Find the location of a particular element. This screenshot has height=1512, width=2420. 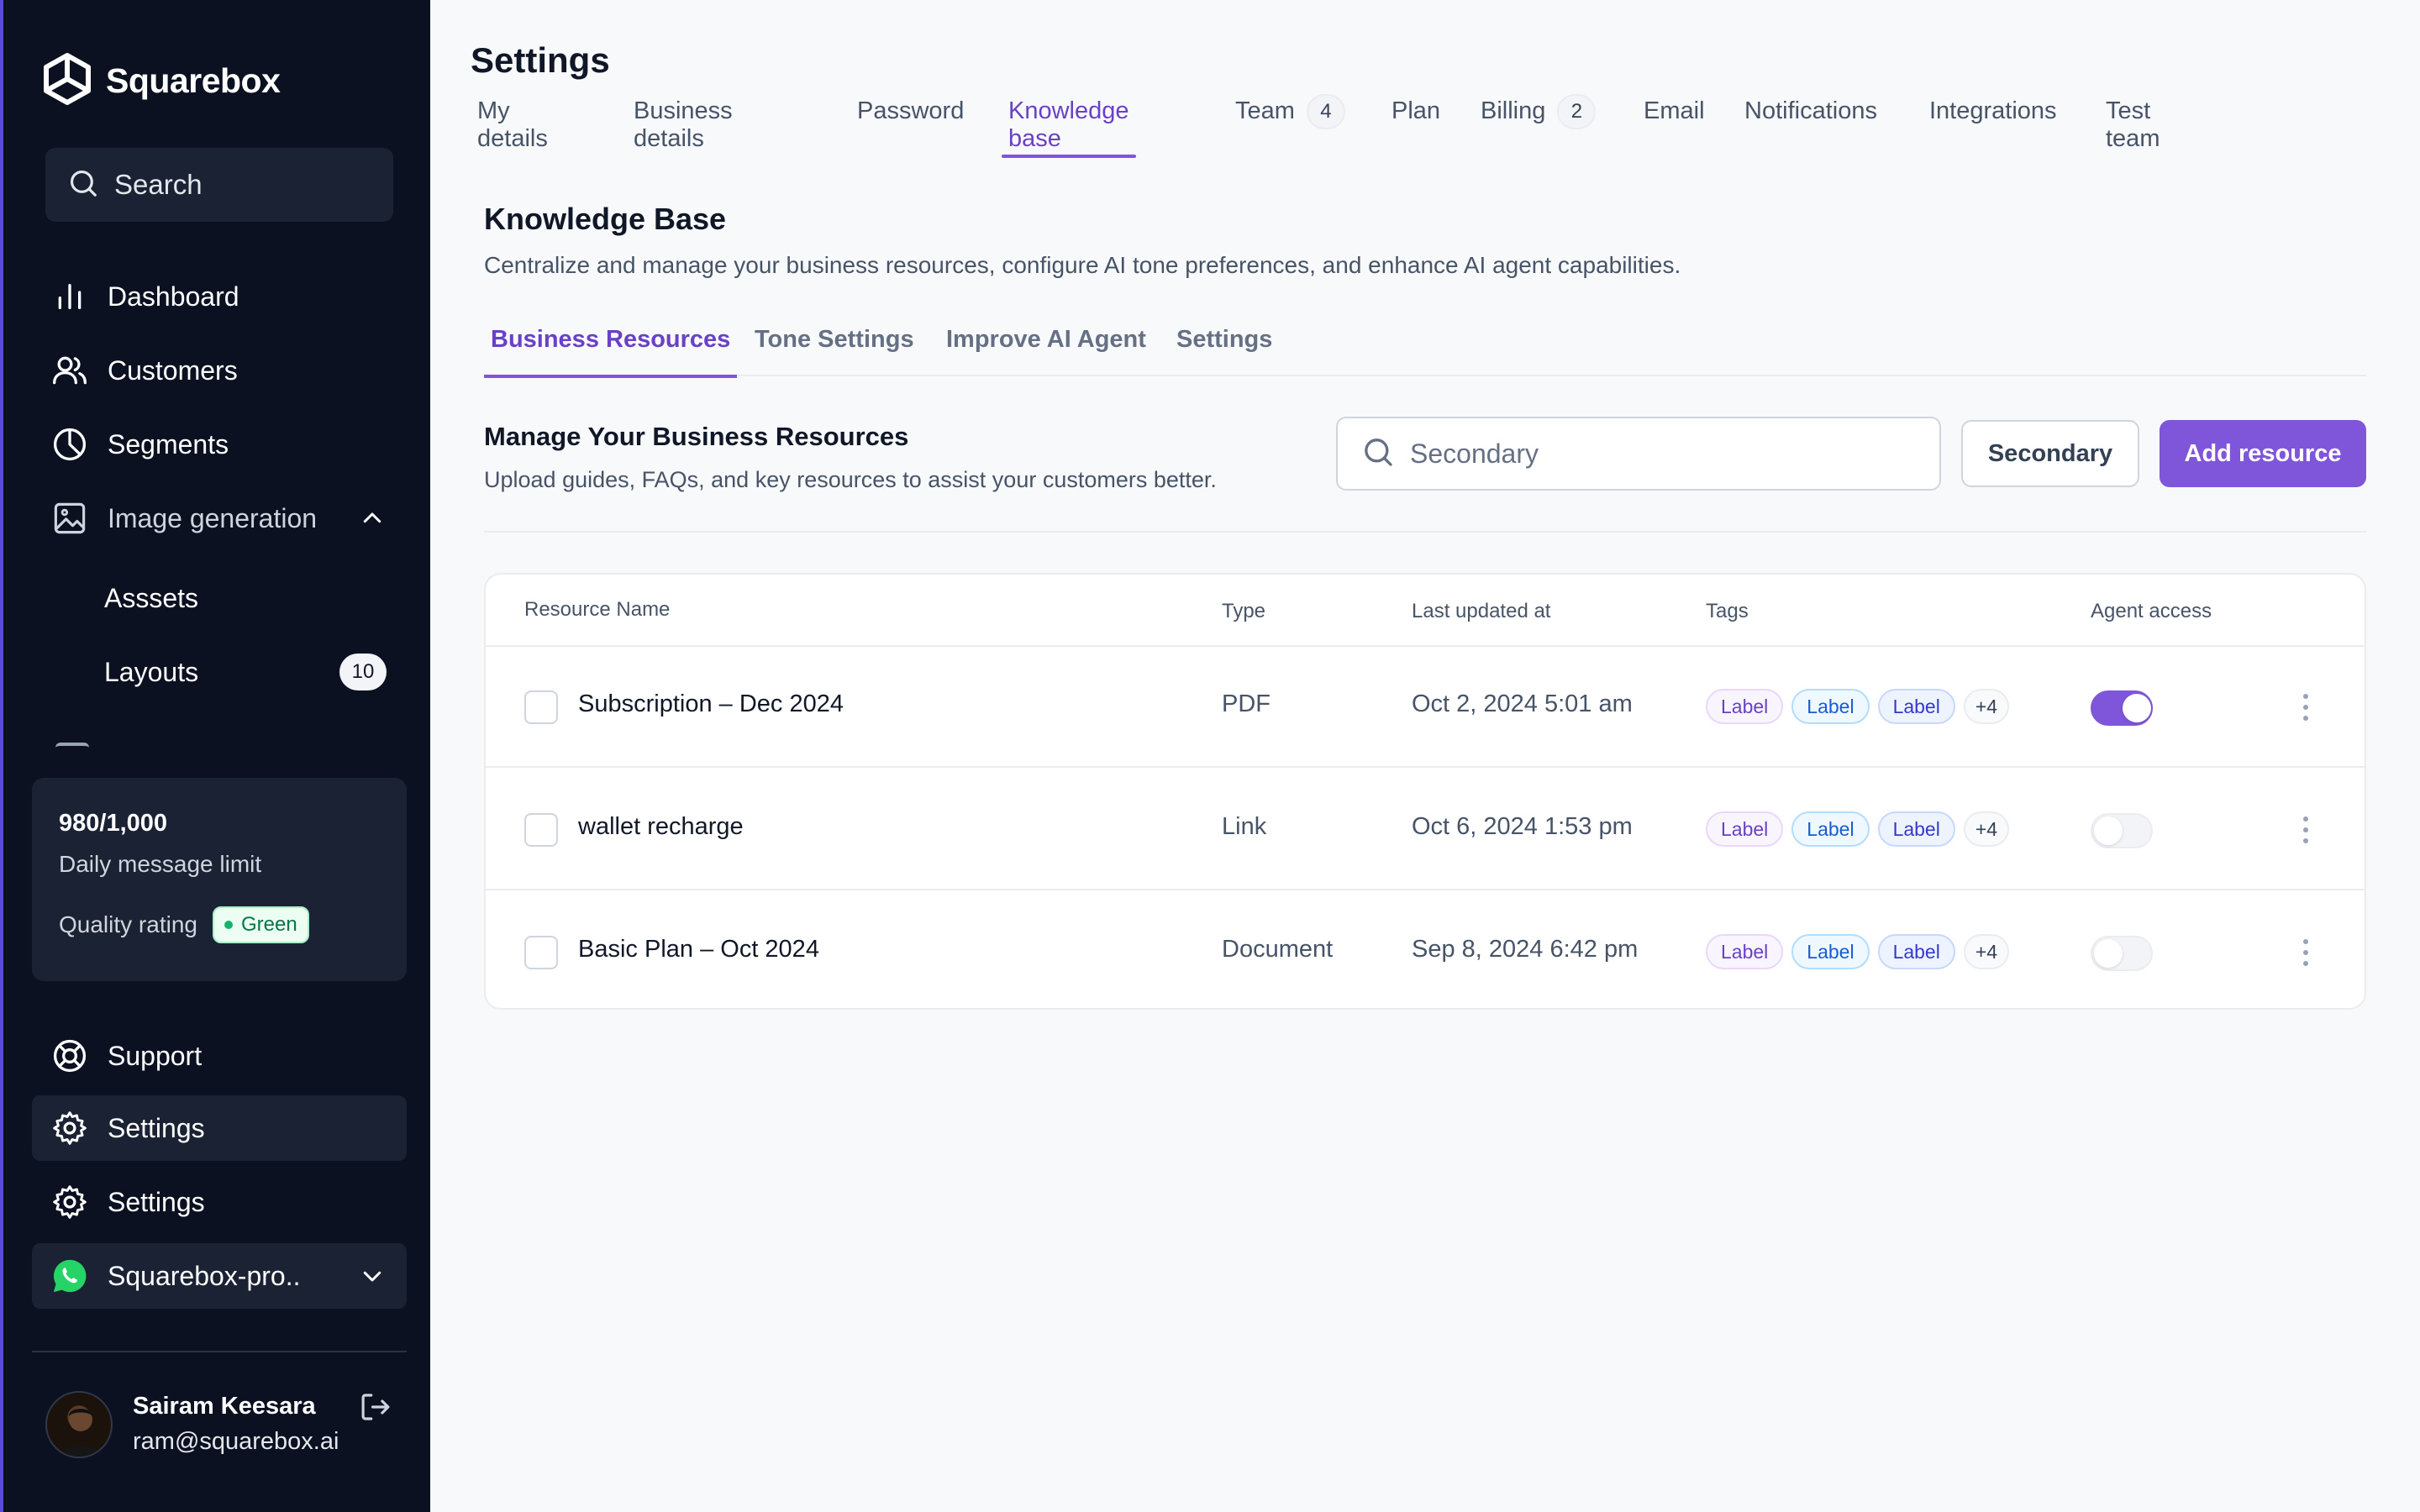

sidebar-item-settings: Settings is located at coordinates (219, 1202).